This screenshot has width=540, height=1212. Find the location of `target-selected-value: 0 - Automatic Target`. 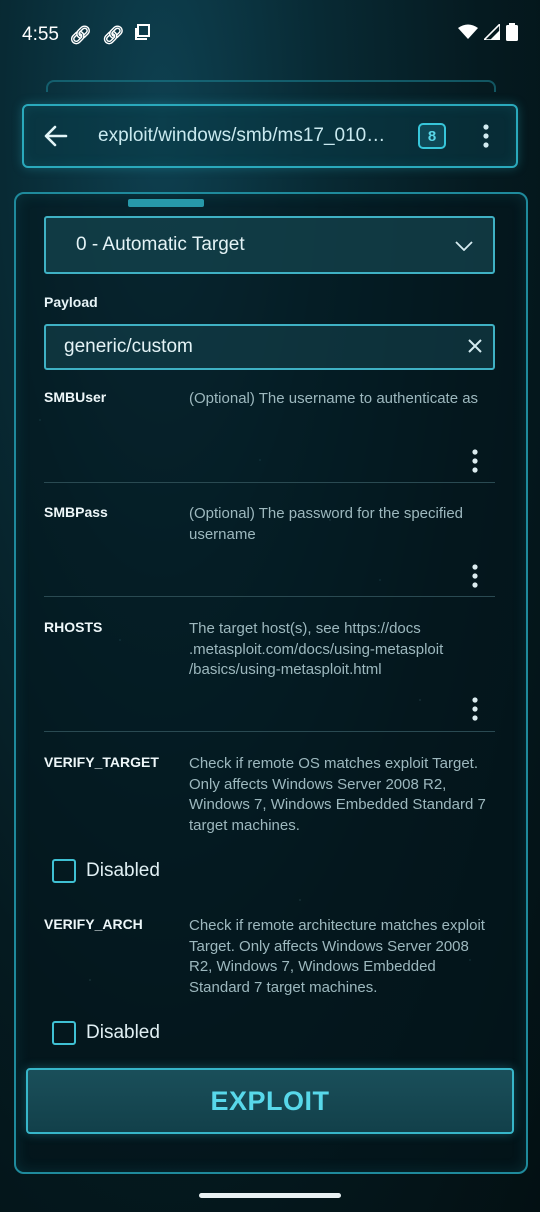

target-selected-value: 0 - Automatic Target is located at coordinates (160, 244).